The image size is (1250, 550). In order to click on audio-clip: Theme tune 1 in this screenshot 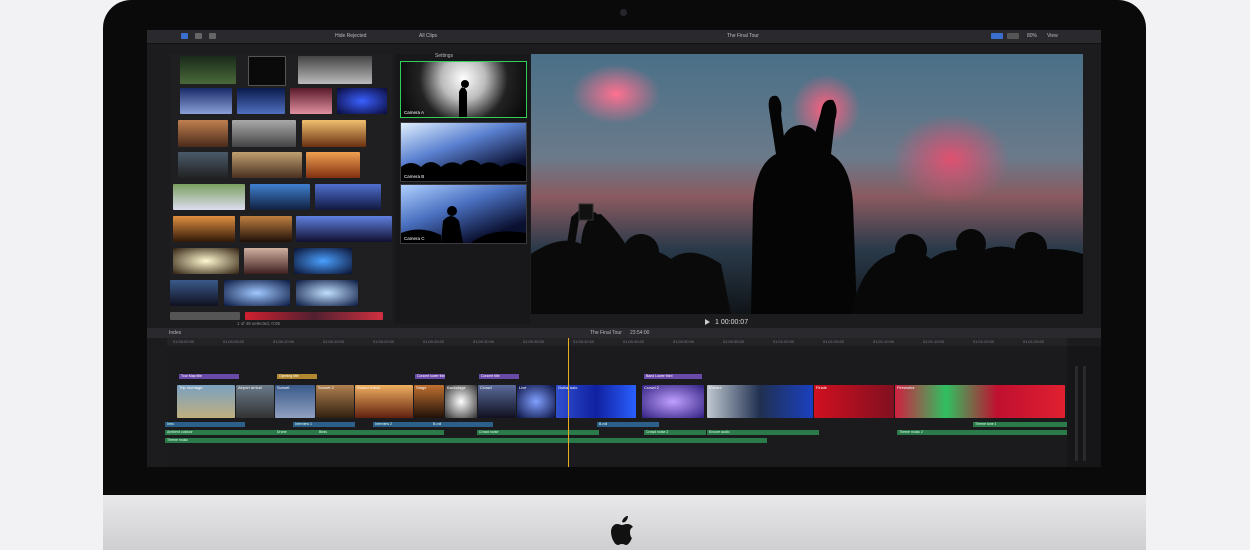, I will do `click(1020, 424)`.